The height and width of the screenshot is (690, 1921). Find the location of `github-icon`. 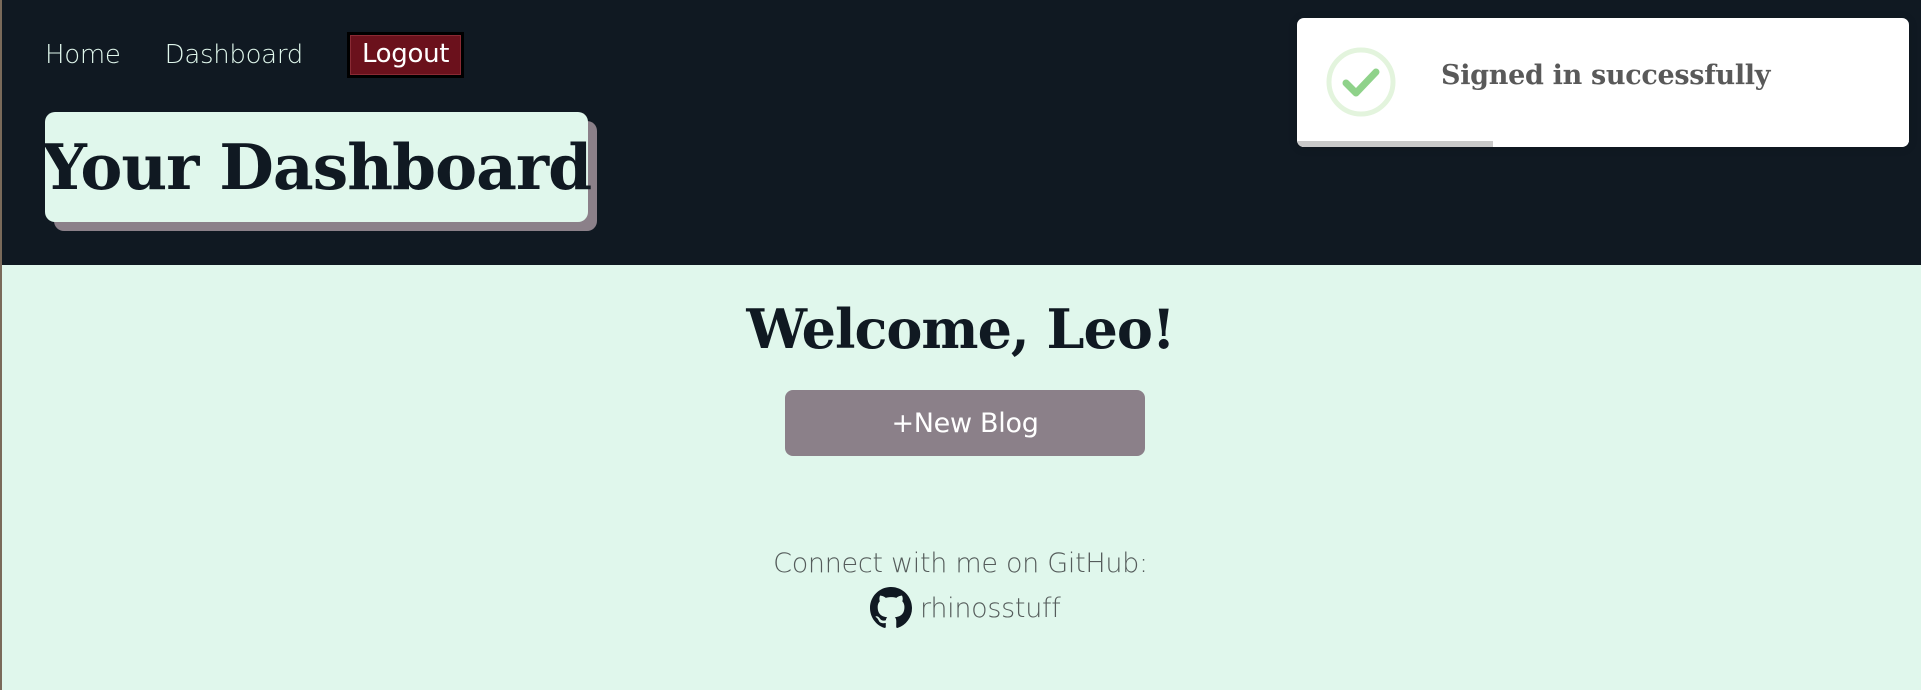

github-icon is located at coordinates (891, 607).